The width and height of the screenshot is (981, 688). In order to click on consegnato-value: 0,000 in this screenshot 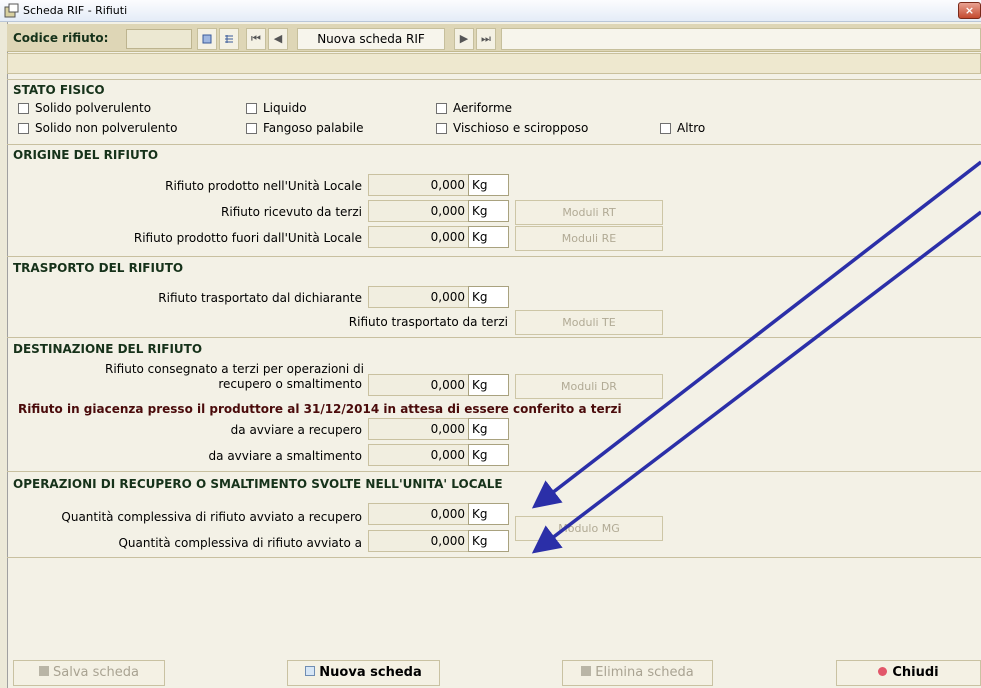, I will do `click(418, 385)`.